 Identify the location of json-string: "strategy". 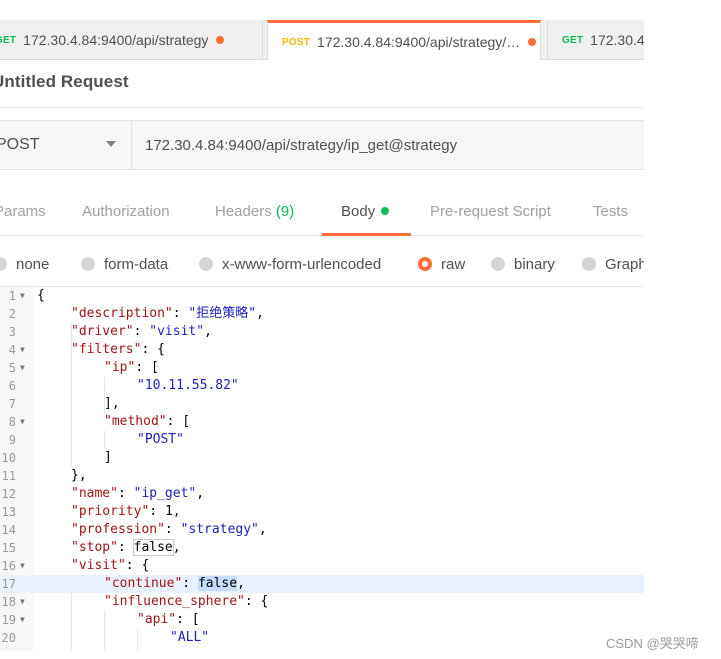
(219, 529).